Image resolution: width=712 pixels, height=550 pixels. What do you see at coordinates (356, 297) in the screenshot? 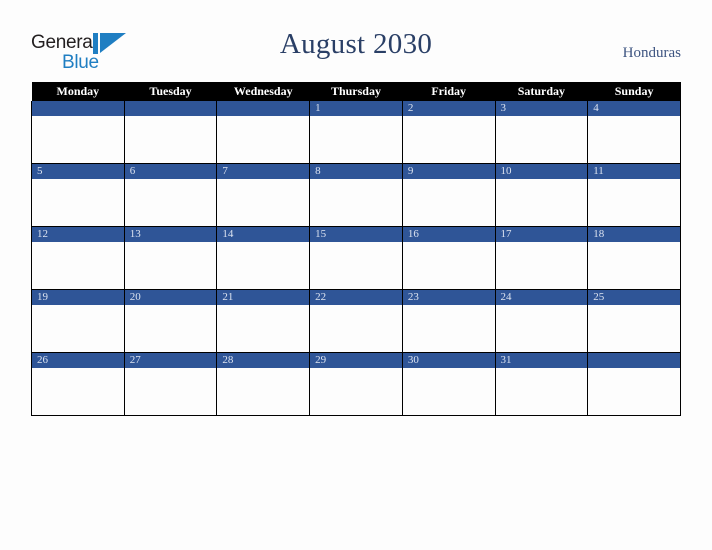
I see `day-number: 22` at bounding box center [356, 297].